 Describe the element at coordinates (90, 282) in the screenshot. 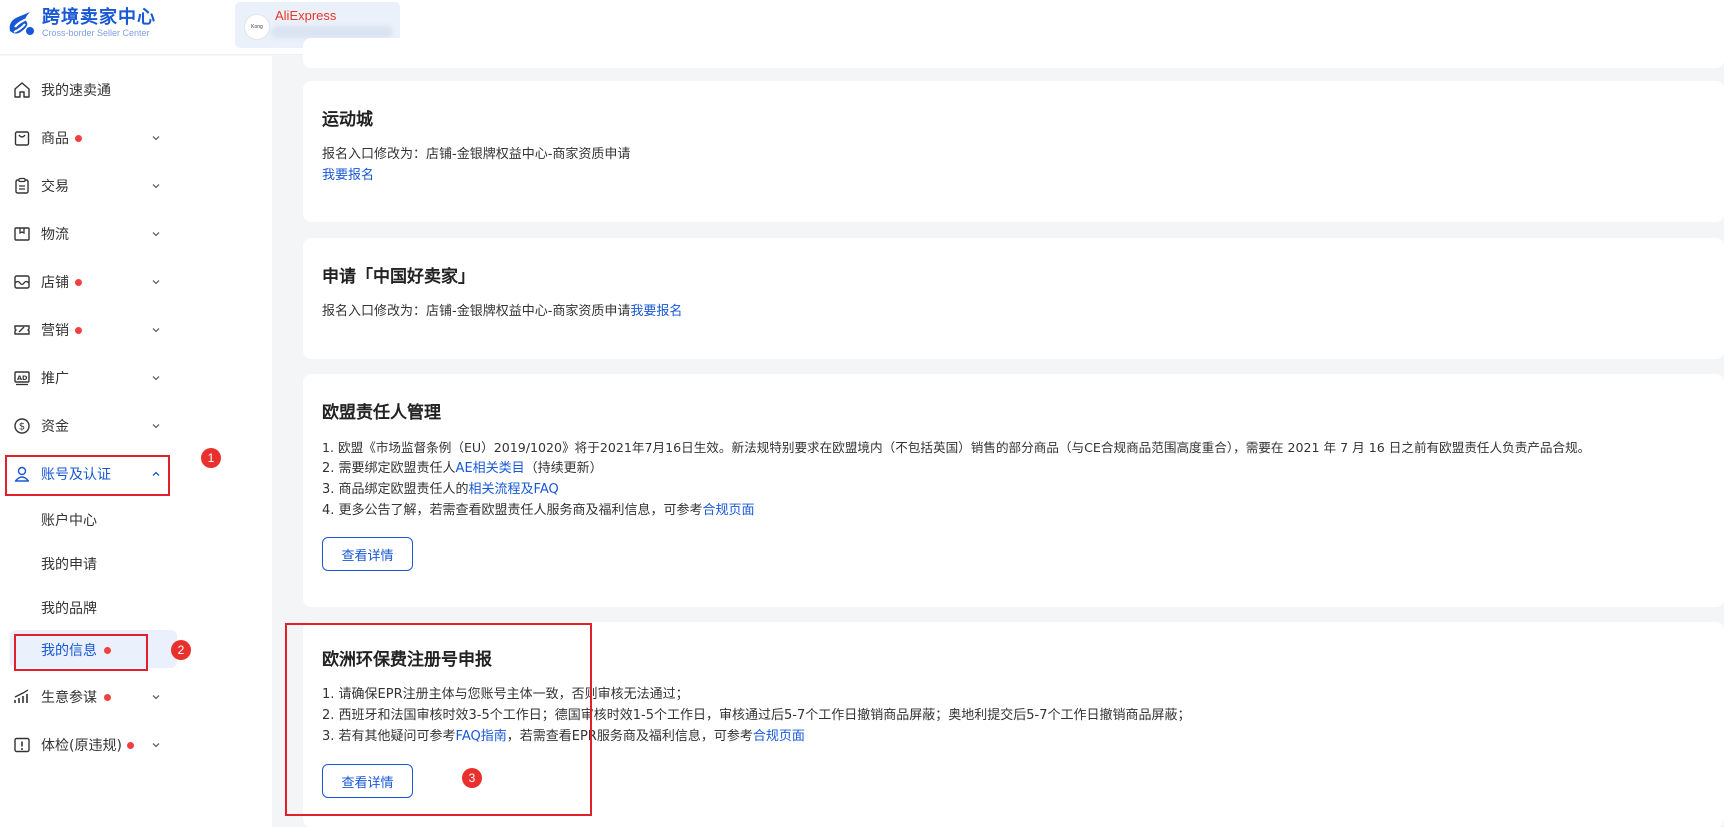

I see `sidebar-item-store: 店铺` at that location.